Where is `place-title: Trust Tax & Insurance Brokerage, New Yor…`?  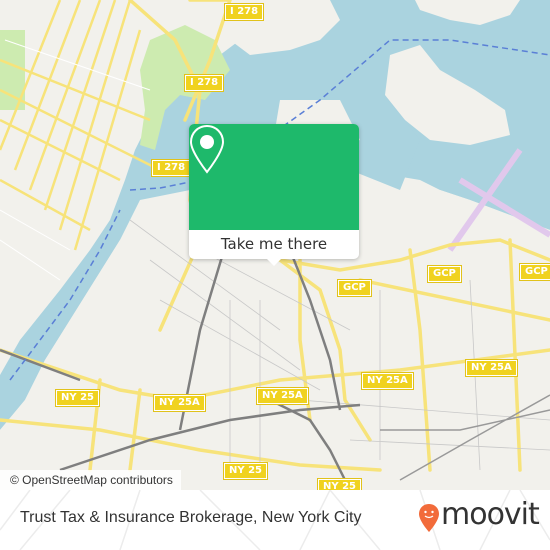 place-title: Trust Tax & Insurance Brokerage, New Yor… is located at coordinates (191, 517).